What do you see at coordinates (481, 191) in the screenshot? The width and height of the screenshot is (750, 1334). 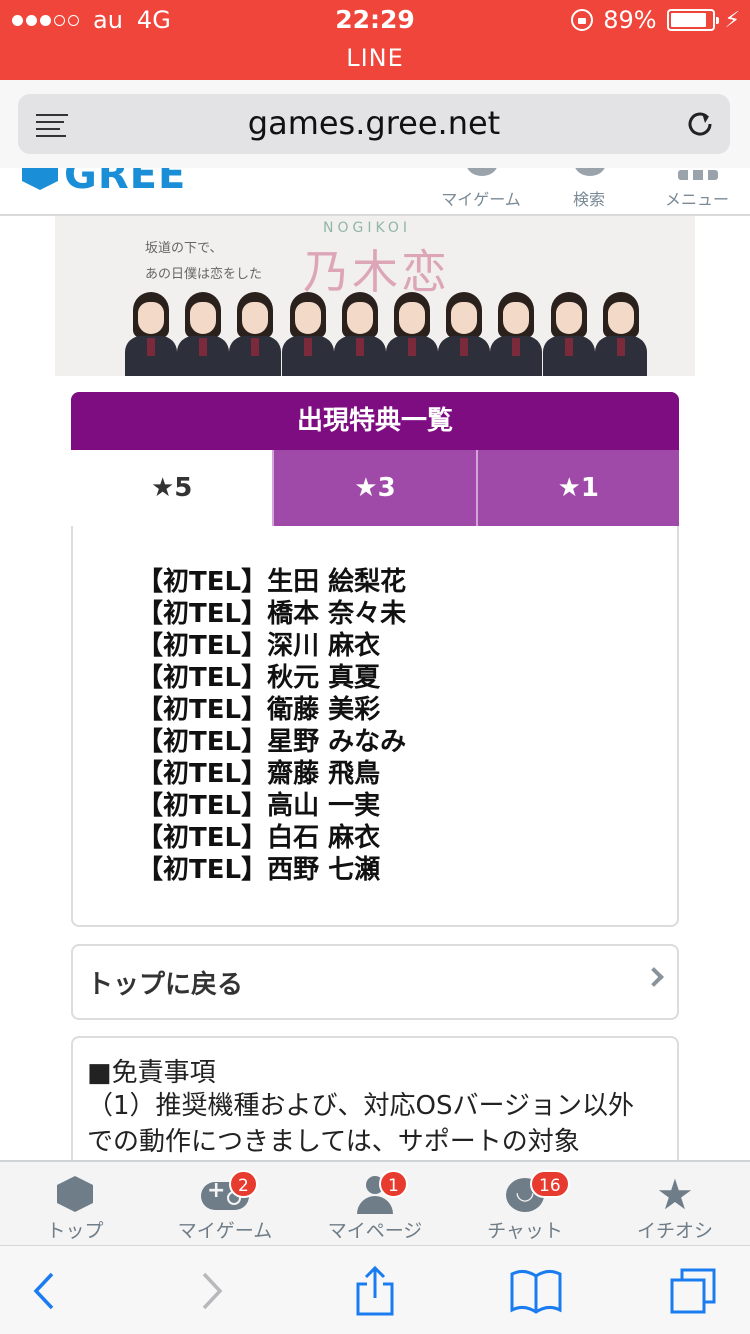 I see `header-nav-mygame: マイゲーム` at bounding box center [481, 191].